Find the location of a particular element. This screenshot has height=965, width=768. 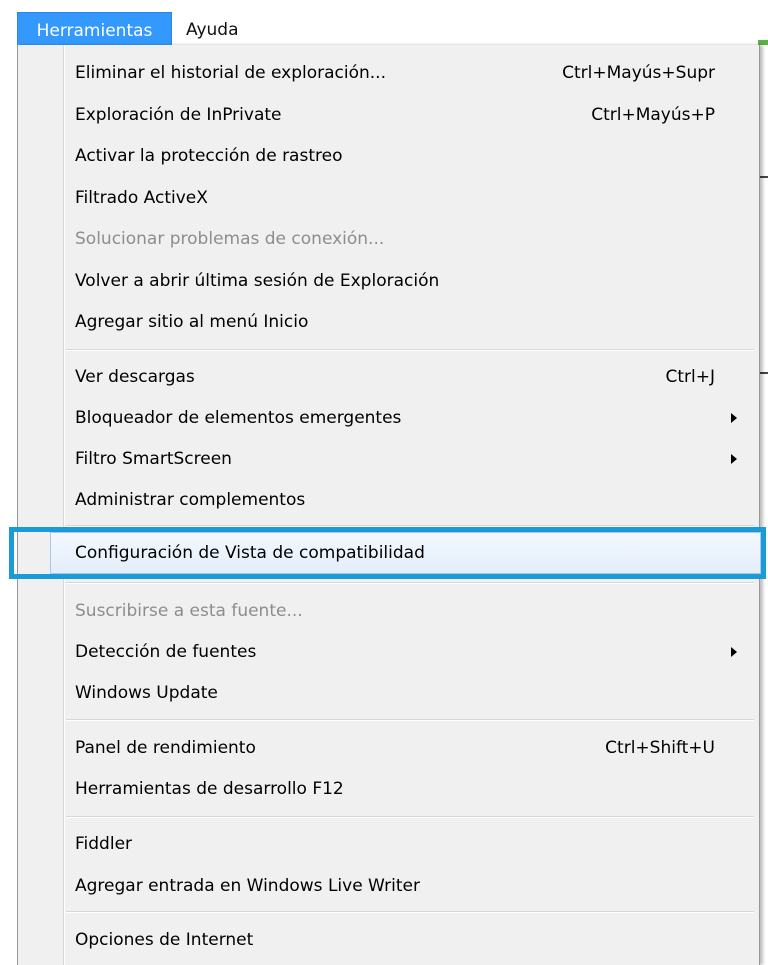

menu-item-compatibility-view-settings: Configuración de Vista de compatibilidad is located at coordinates (387, 553).